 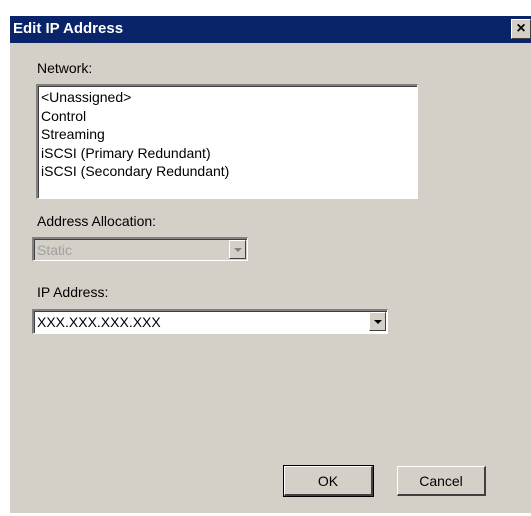 I want to click on dialog-title: Edit IP Address, so click(x=68, y=28).